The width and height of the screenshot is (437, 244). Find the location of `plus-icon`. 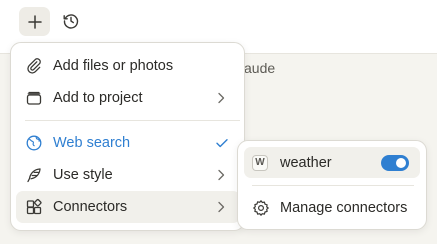

plus-icon is located at coordinates (34, 21).